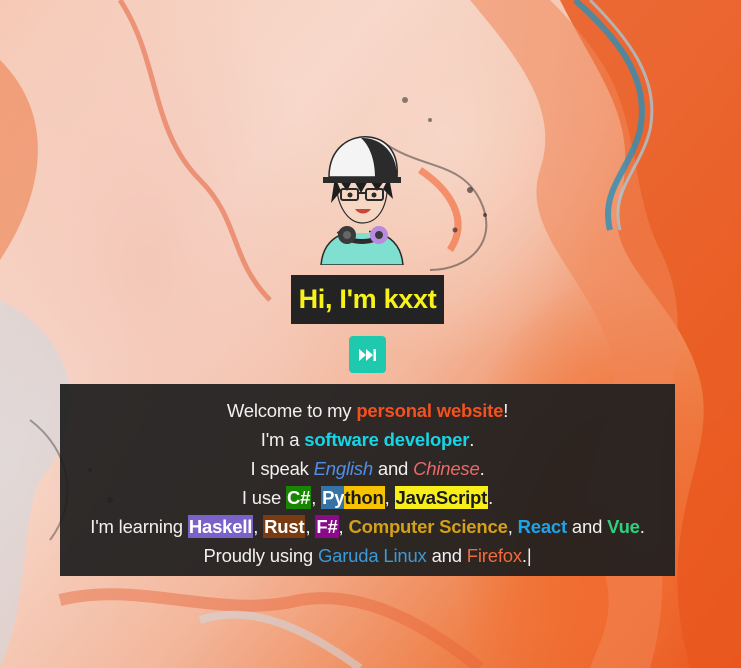 The width and height of the screenshot is (741, 668). Describe the element at coordinates (333, 497) in the screenshot. I see `tech-tag-python-part1: Py` at that location.